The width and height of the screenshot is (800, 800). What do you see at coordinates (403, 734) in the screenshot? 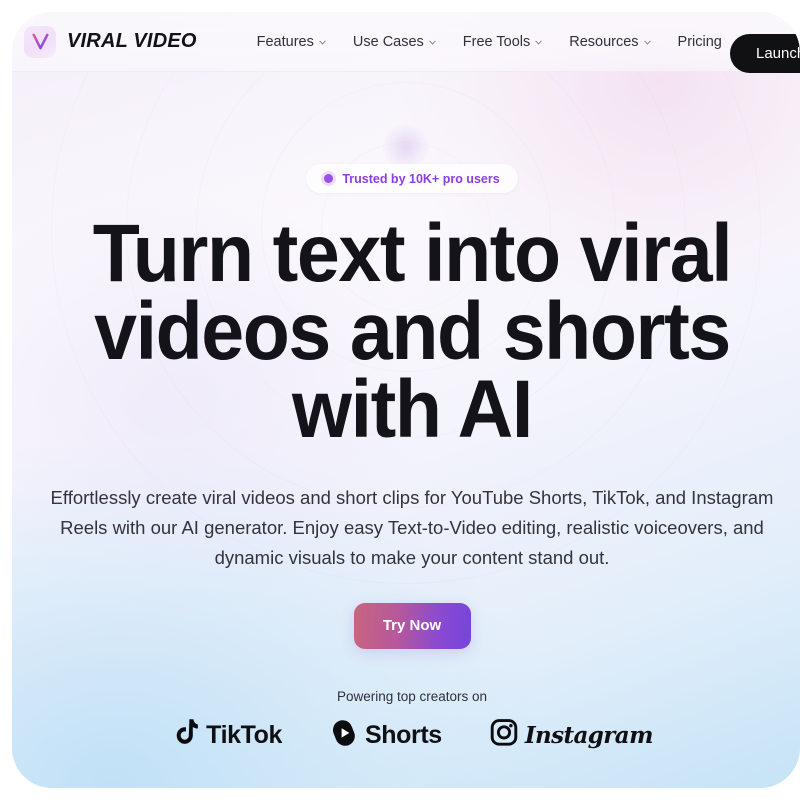
I see `brand-name-shorts: Shorts` at bounding box center [403, 734].